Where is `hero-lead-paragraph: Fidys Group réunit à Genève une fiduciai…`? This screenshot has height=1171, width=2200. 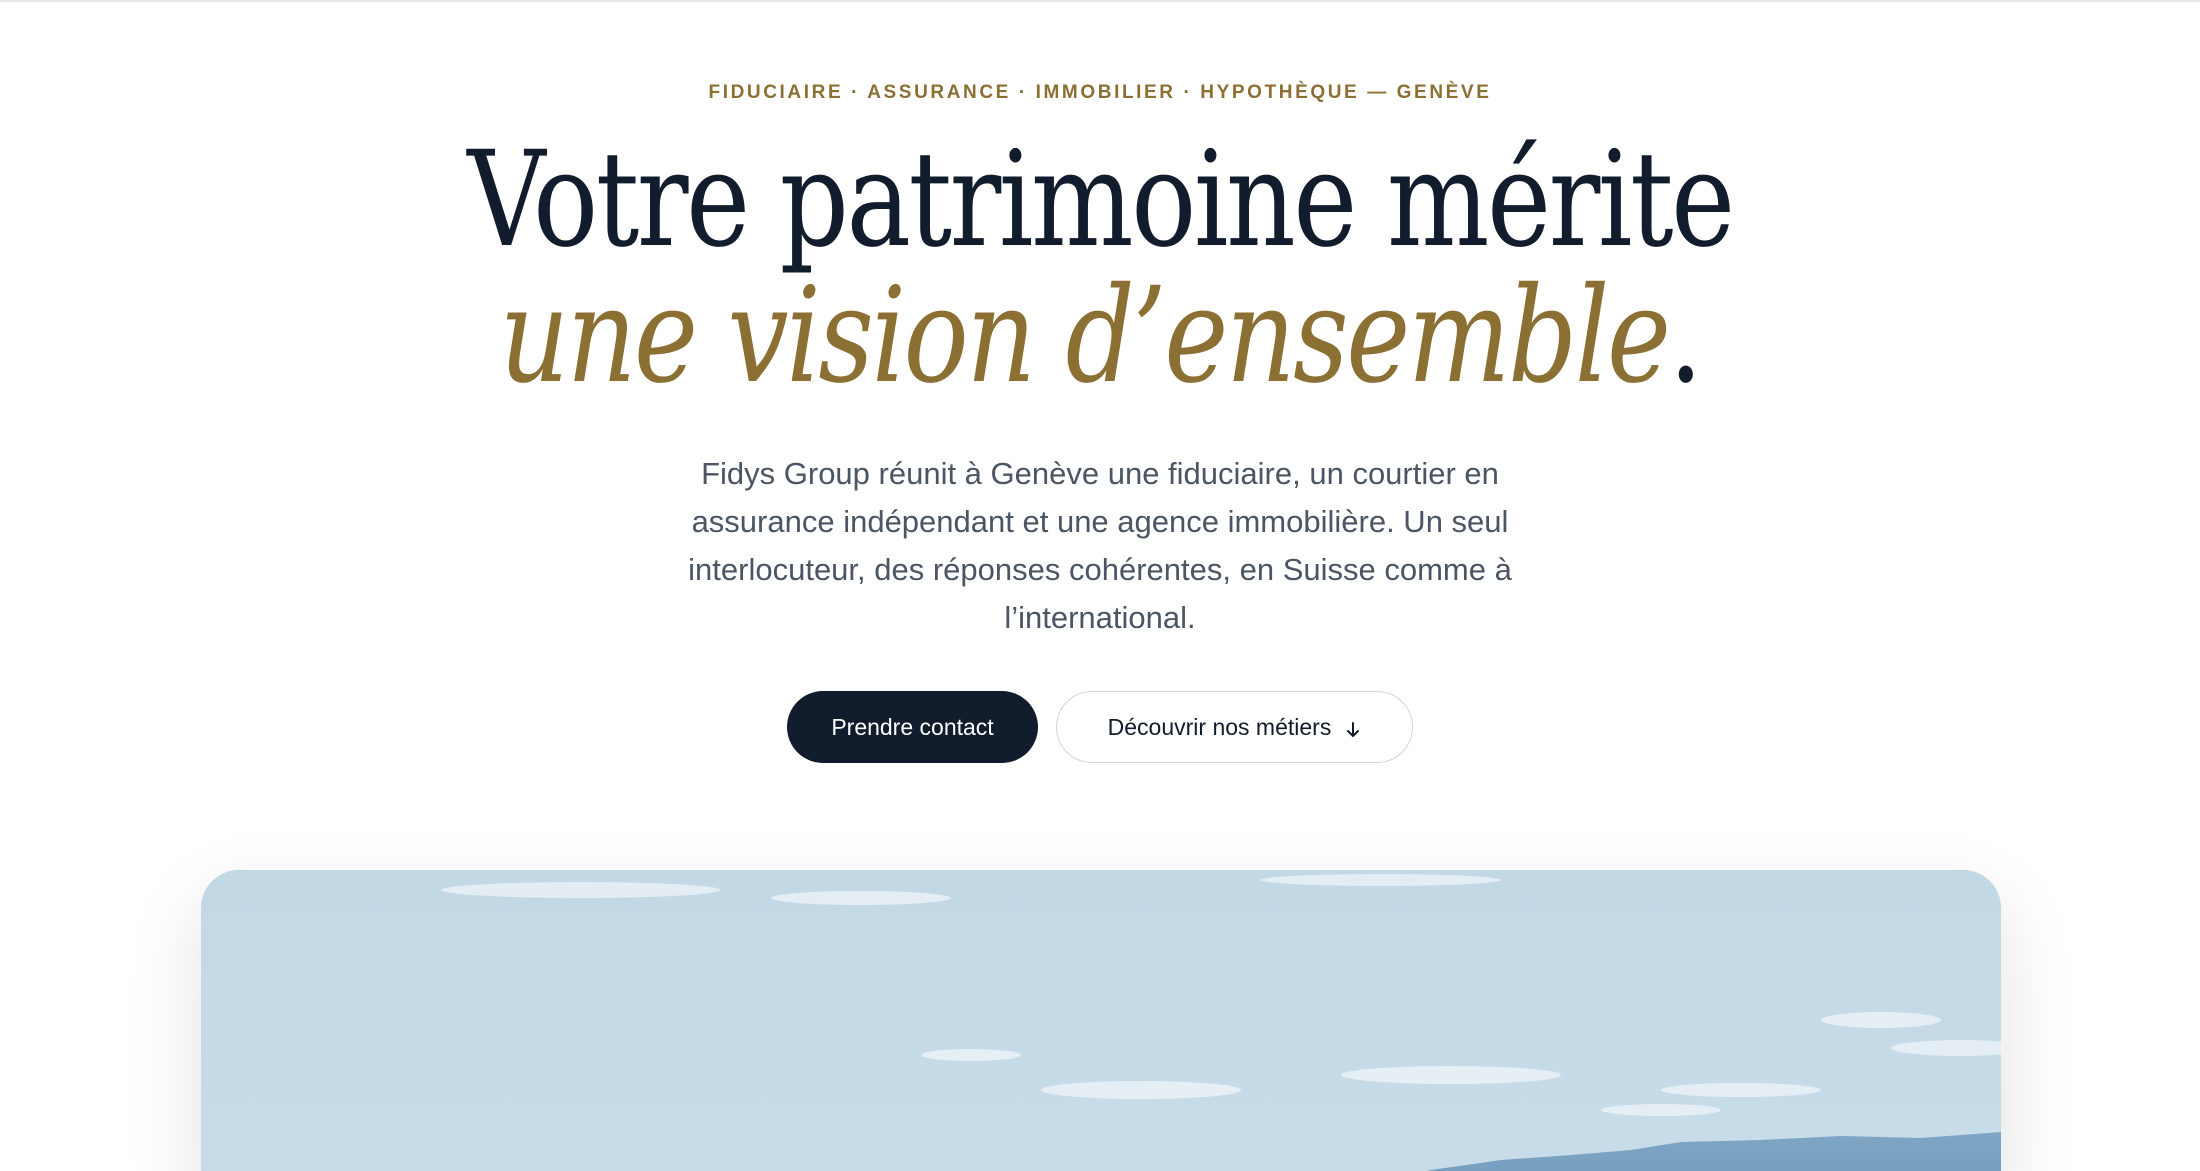
hero-lead-paragraph: Fidys Group réunit à Genève une fiduciai… is located at coordinates (1100, 545).